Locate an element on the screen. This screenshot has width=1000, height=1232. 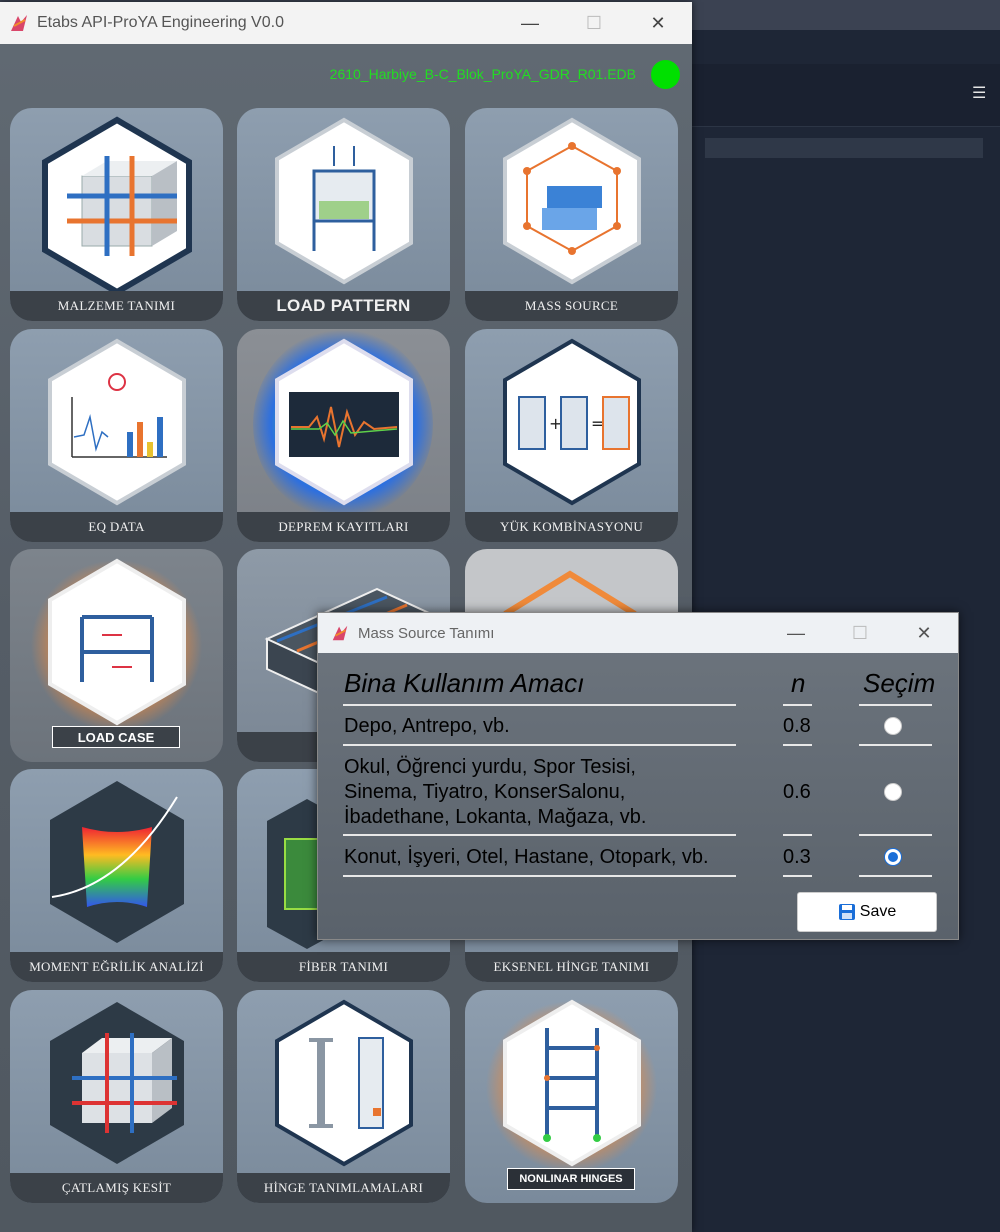
n-value: 0.3 is located at coordinates (797, 857).